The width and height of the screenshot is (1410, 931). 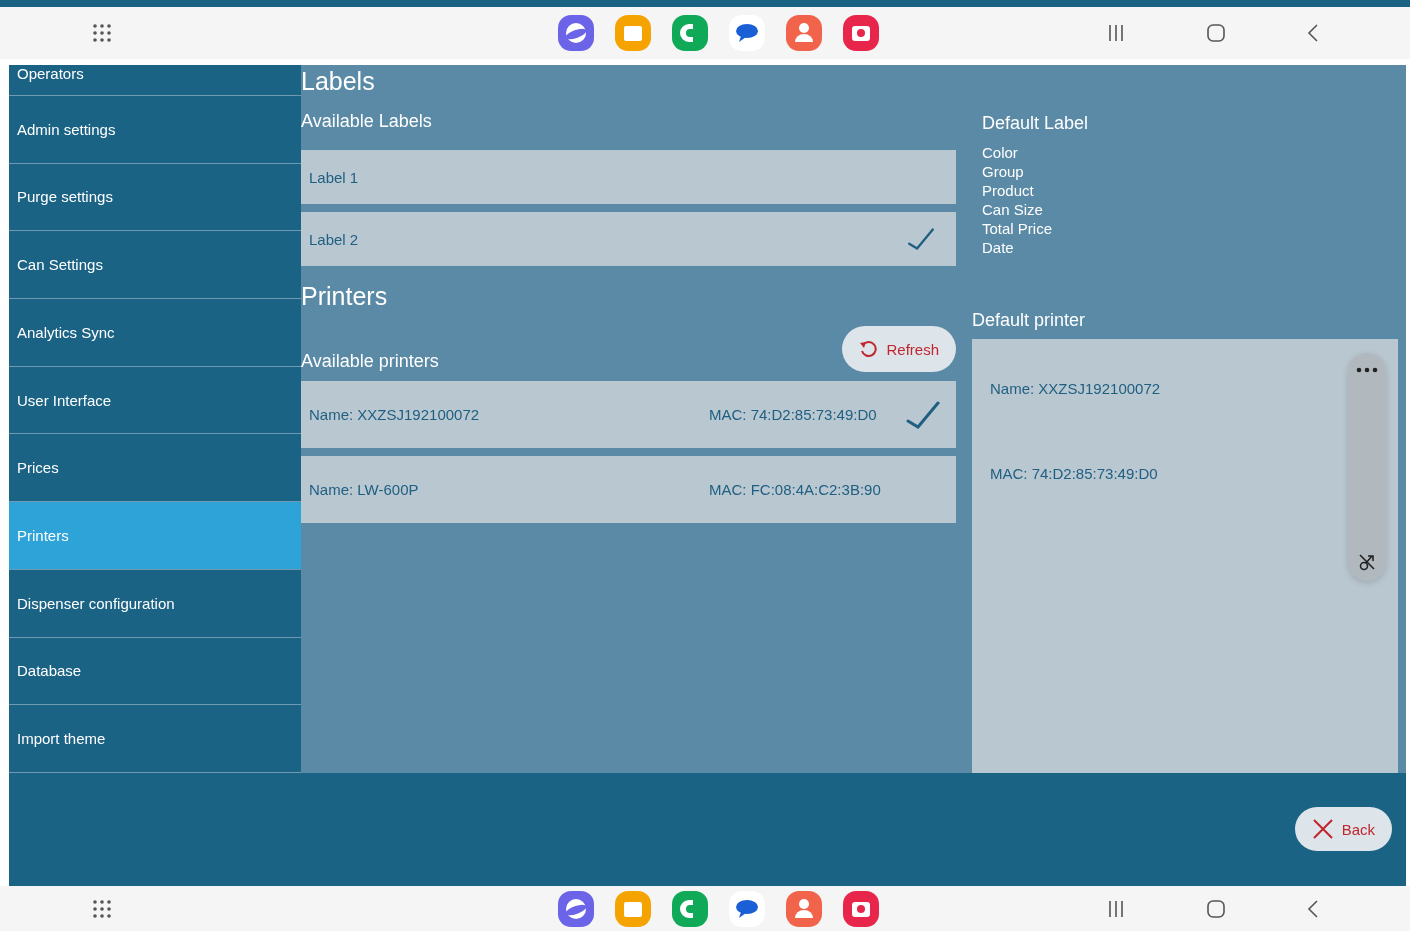 What do you see at coordinates (1190, 190) in the screenshot?
I see `label-field: Product` at bounding box center [1190, 190].